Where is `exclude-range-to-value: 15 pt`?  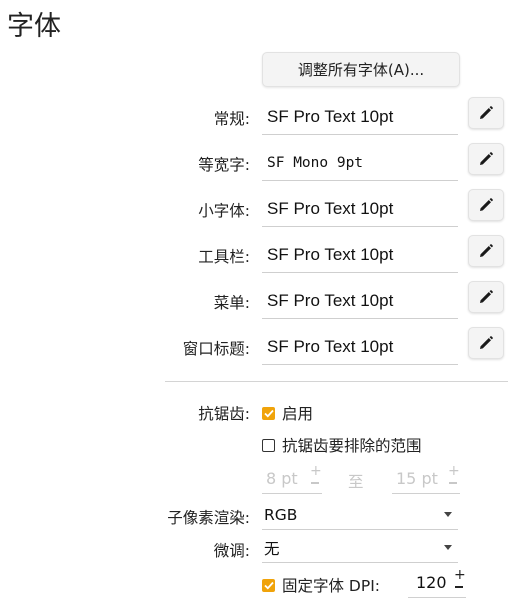 exclude-range-to-value: 15 pt is located at coordinates (417, 478).